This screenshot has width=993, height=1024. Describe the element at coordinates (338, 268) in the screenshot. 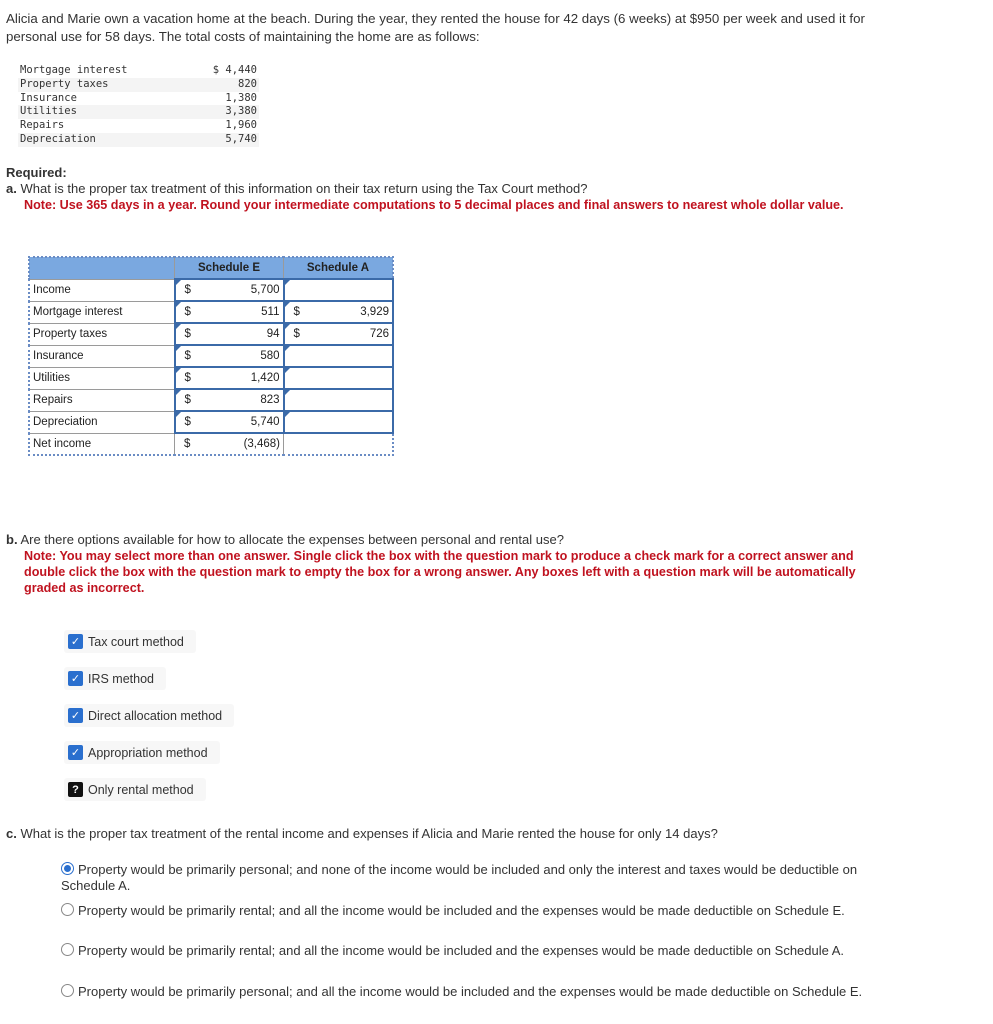

I see `header-schedule-a: Schedule A` at that location.